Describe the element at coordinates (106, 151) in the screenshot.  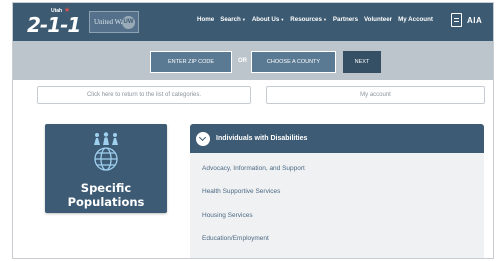
I see `people-globe-icon` at that location.